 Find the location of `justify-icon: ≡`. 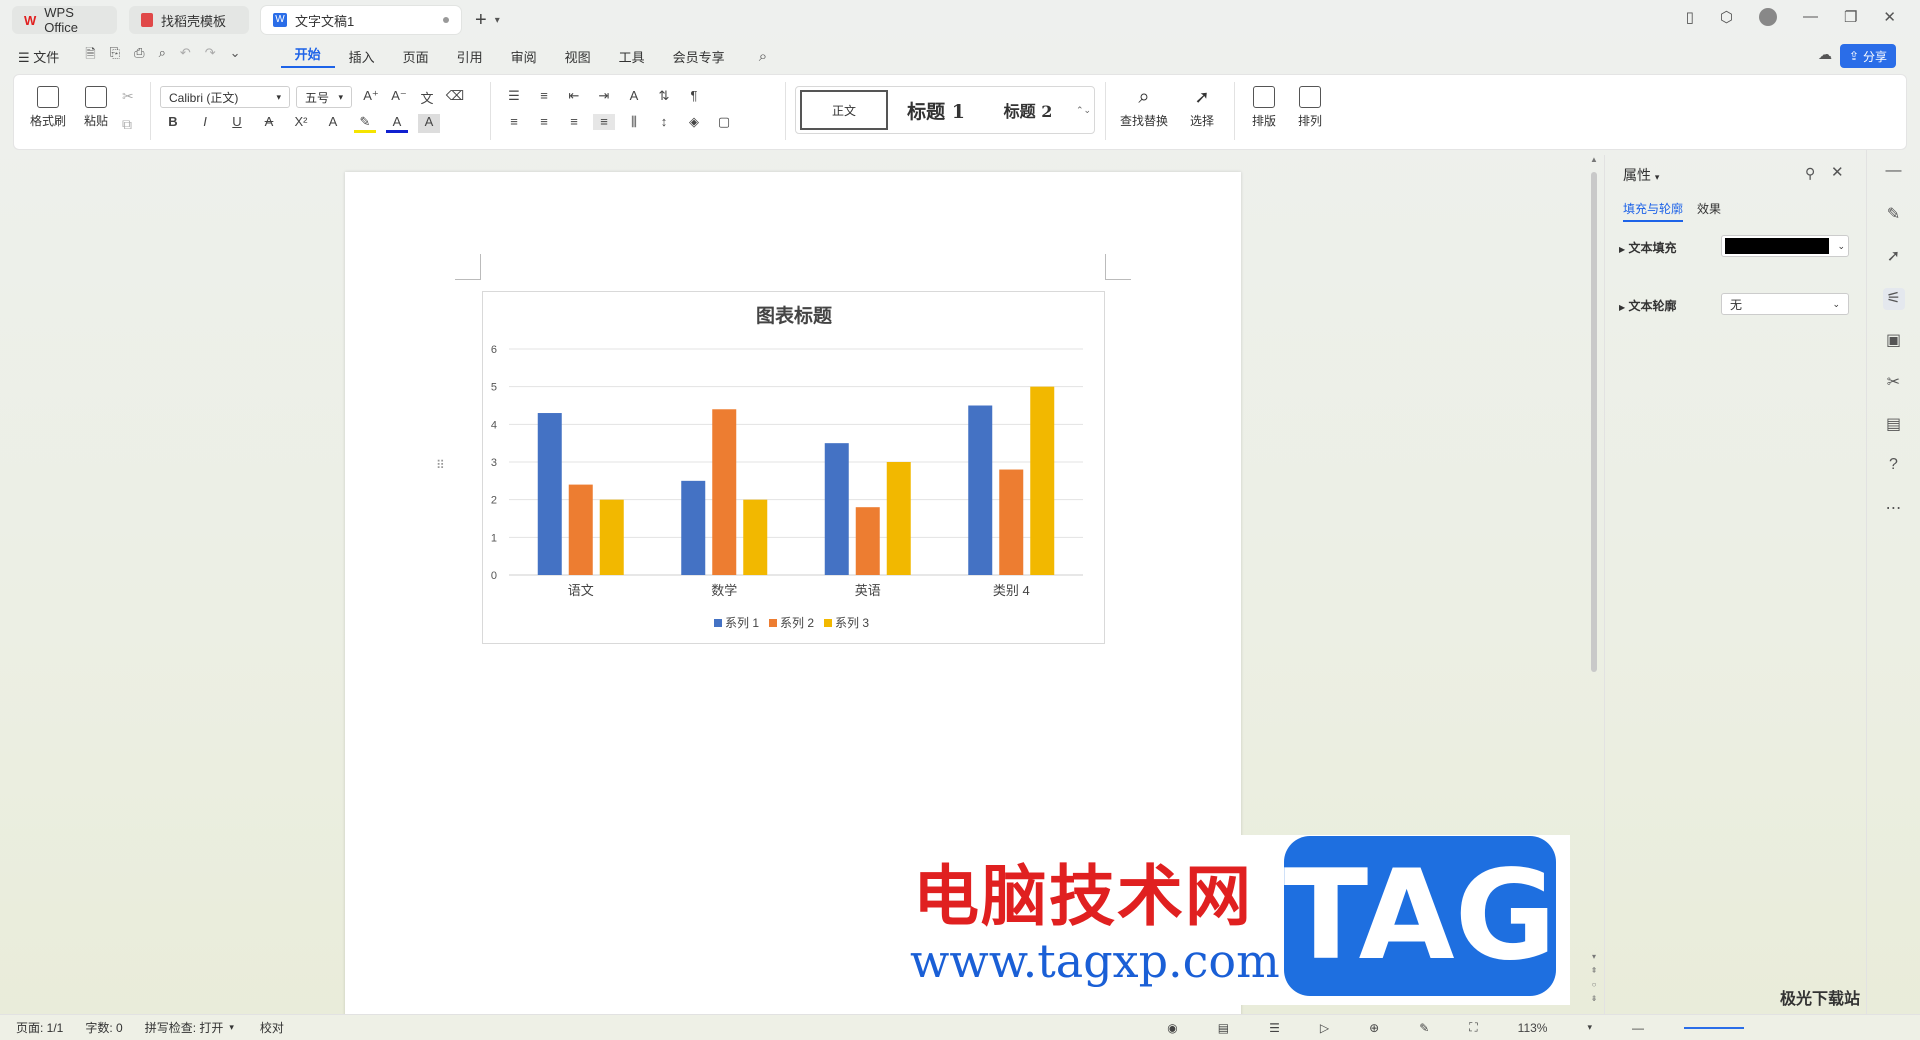

justify-icon: ≡ is located at coordinates (604, 122).